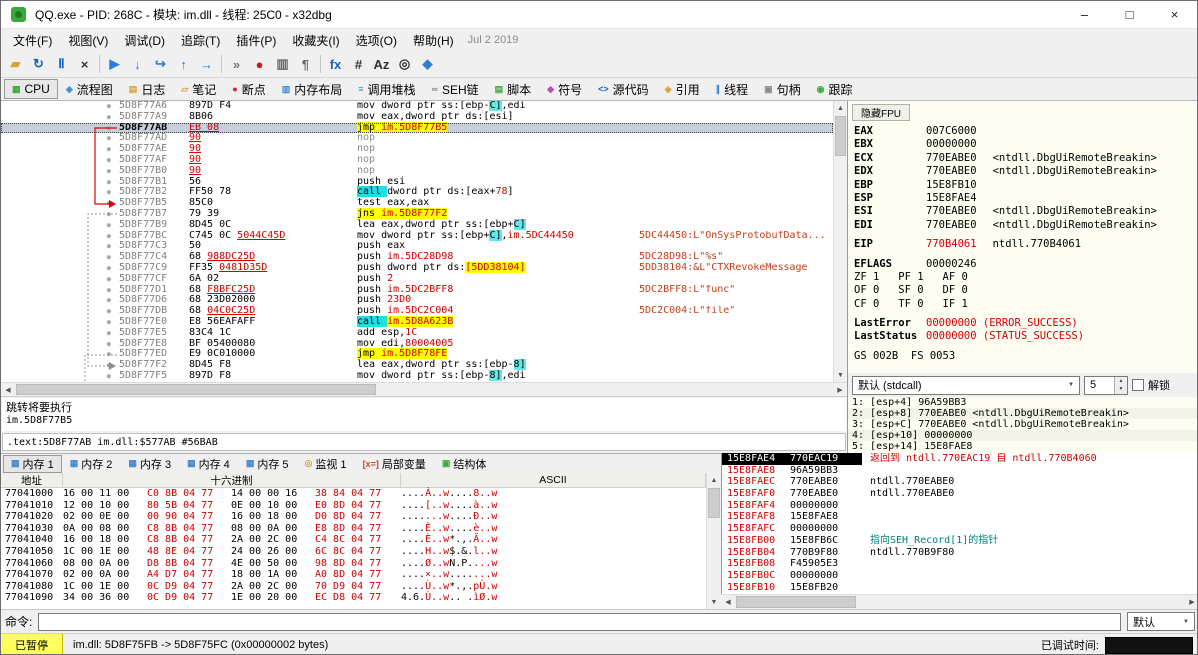  Describe the element at coordinates (1025, 185) in the screenshot. I see `register-row: EBP 15E8FB10` at that location.